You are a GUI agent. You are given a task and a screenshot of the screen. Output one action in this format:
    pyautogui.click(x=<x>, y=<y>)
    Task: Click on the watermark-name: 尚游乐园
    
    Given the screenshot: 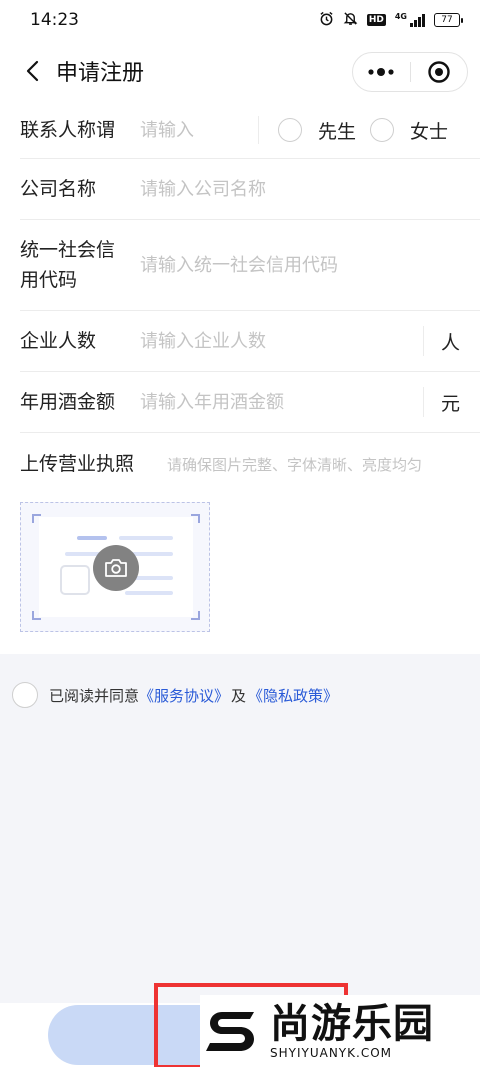 What is the action you would take?
    pyautogui.click(x=352, y=1024)
    